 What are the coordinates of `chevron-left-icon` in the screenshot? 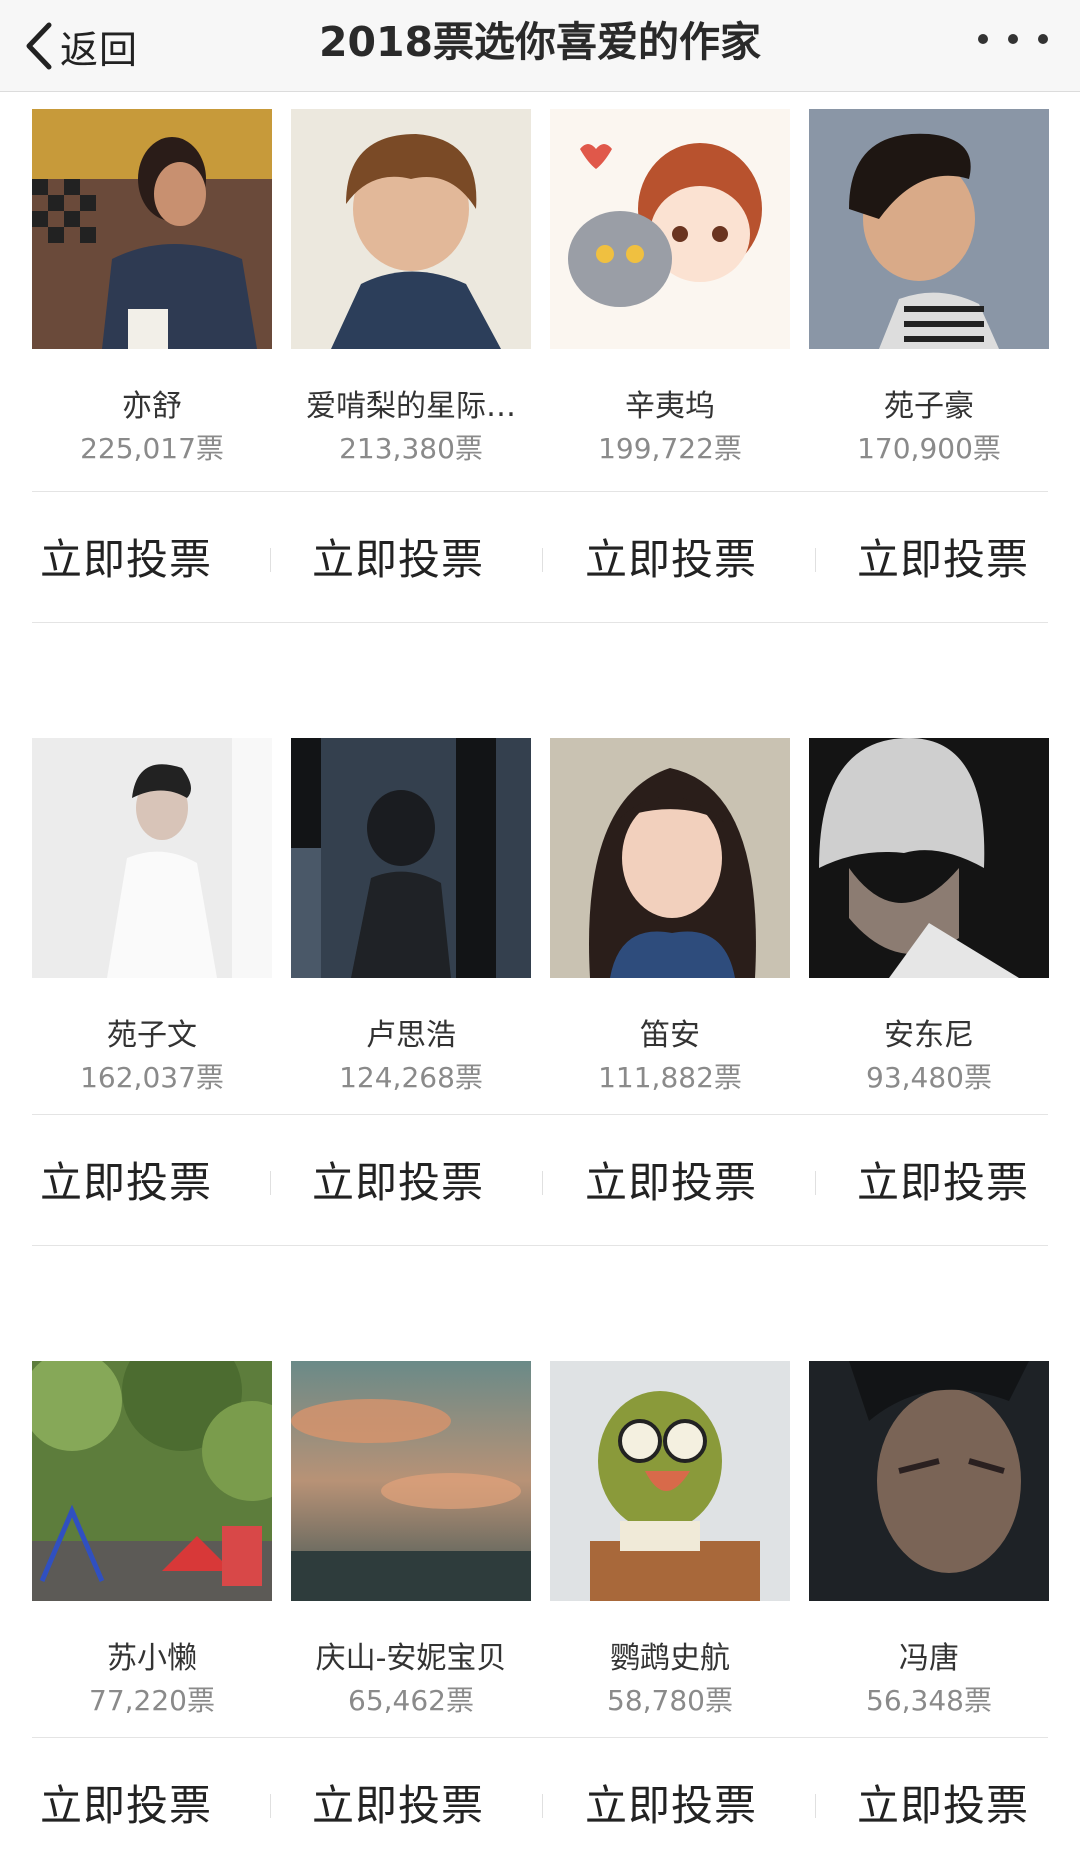 It's located at (39, 46).